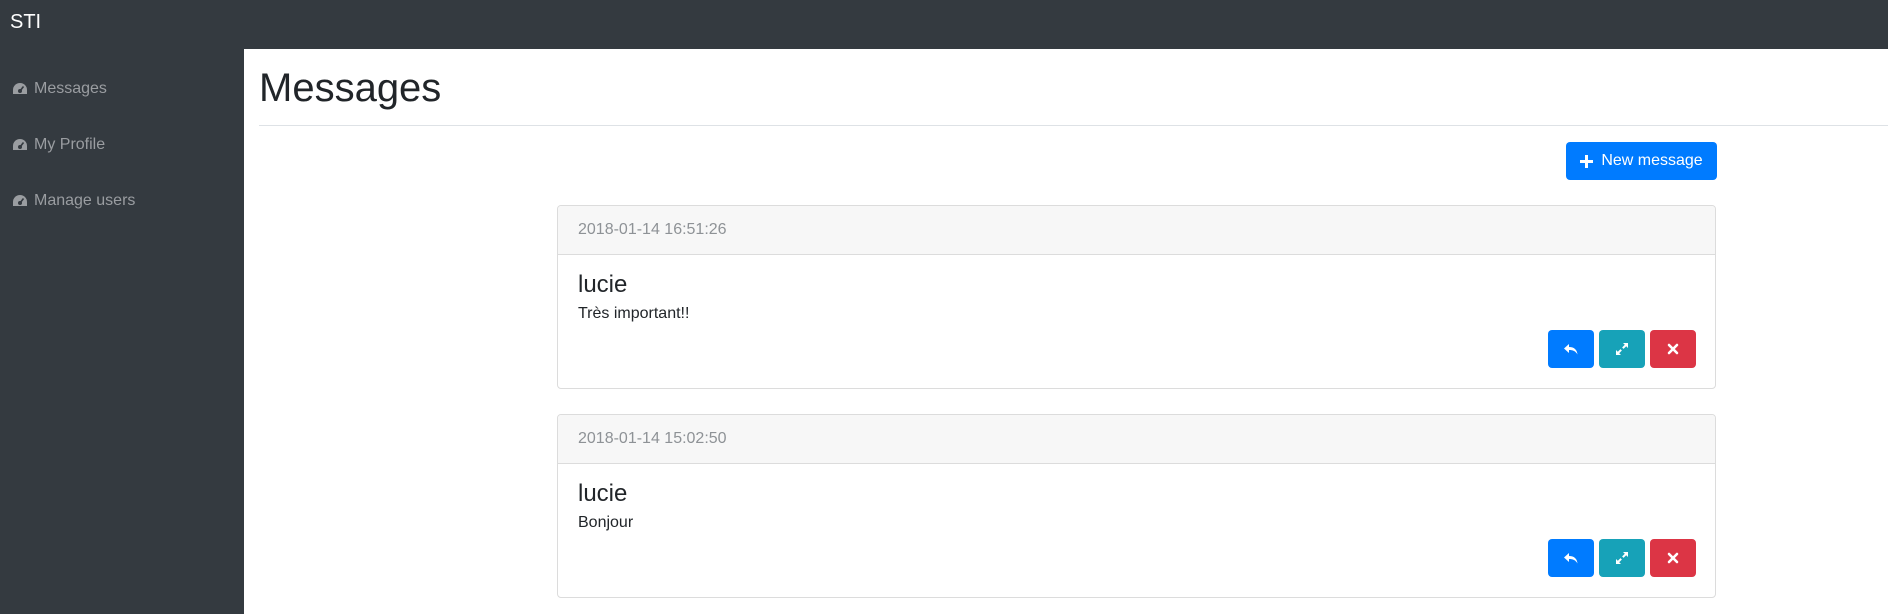 The height and width of the screenshot is (614, 1888). I want to click on message-date: 2018-01-14 16:51:26, so click(652, 229).